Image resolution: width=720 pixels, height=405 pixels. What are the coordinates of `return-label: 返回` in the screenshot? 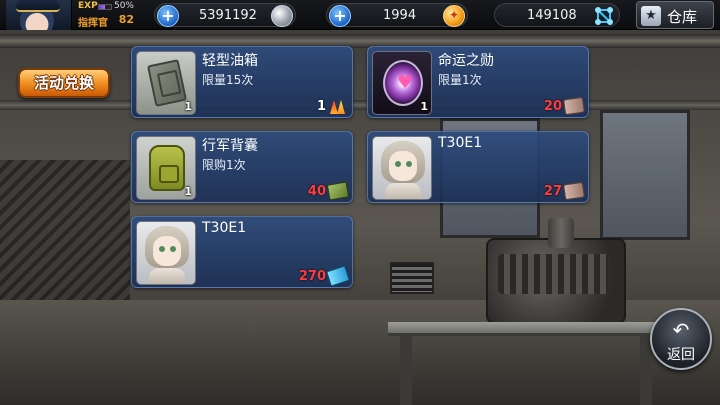 It's located at (681, 355).